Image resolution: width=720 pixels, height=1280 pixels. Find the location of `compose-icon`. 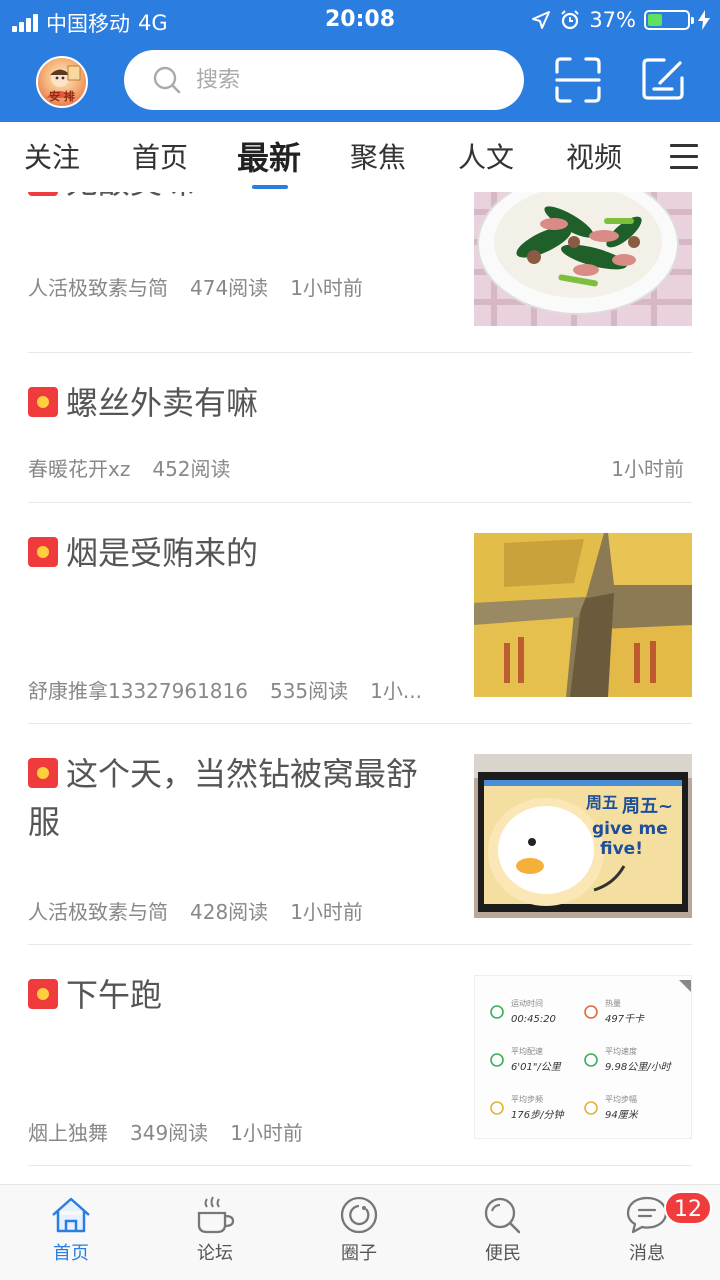

compose-icon is located at coordinates (663, 79).